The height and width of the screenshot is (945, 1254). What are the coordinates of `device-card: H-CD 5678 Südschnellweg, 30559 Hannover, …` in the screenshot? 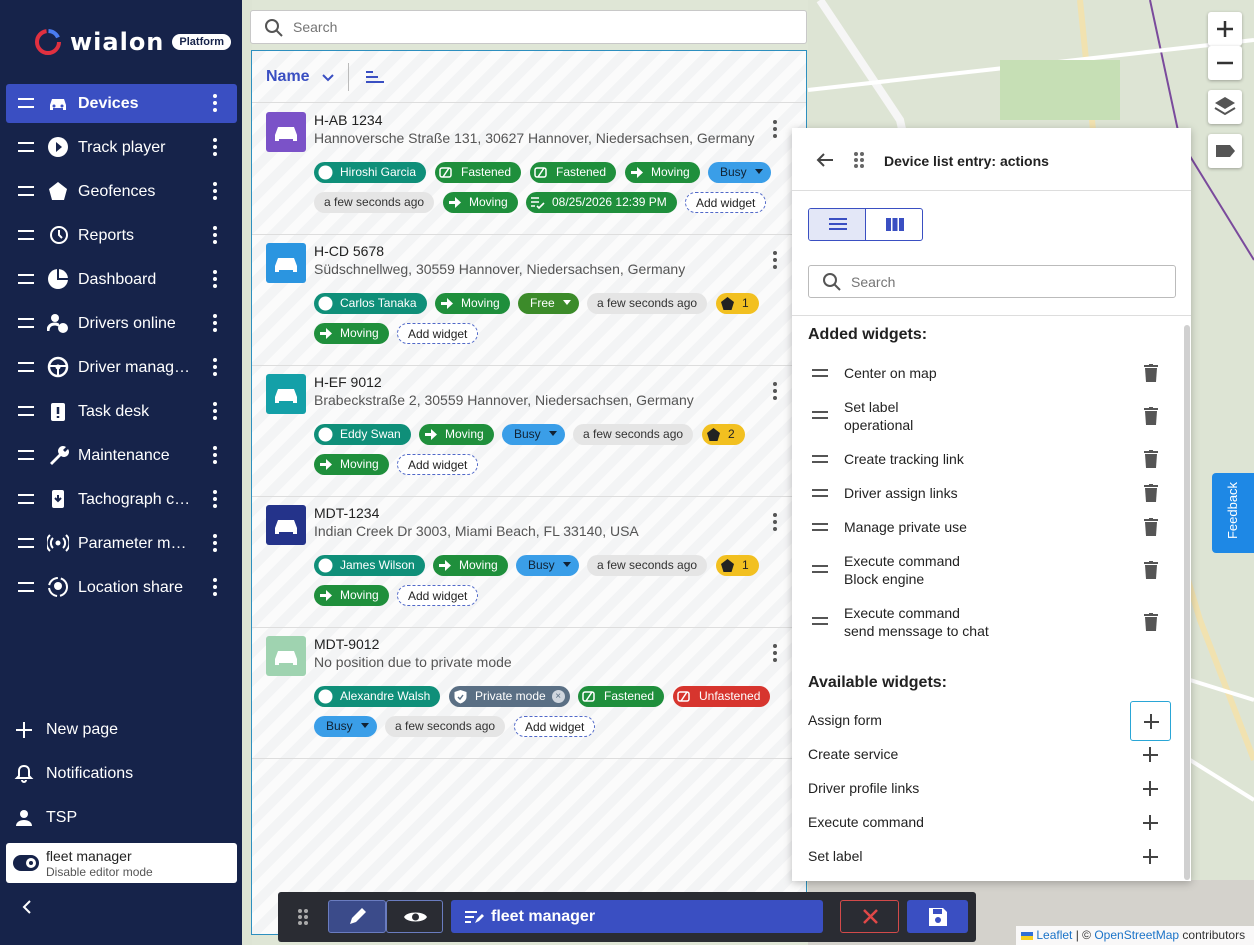 It's located at (529, 300).